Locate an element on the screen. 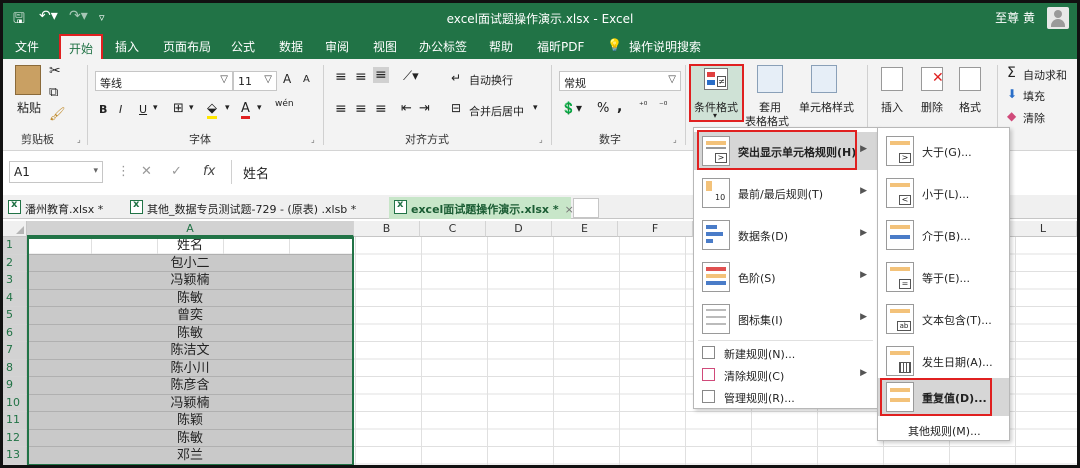  tab-workbook-1: 潘州教育.xlsx * is located at coordinates (56, 208).